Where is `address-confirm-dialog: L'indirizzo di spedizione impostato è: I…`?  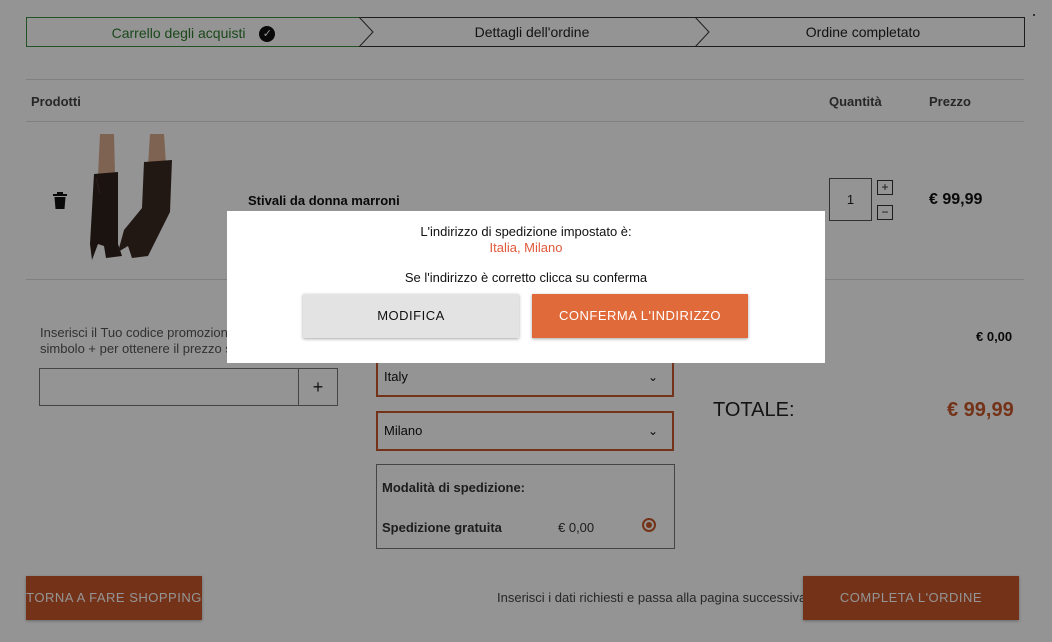
address-confirm-dialog: L'indirizzo di spedizione impostato è: I… is located at coordinates (526, 287).